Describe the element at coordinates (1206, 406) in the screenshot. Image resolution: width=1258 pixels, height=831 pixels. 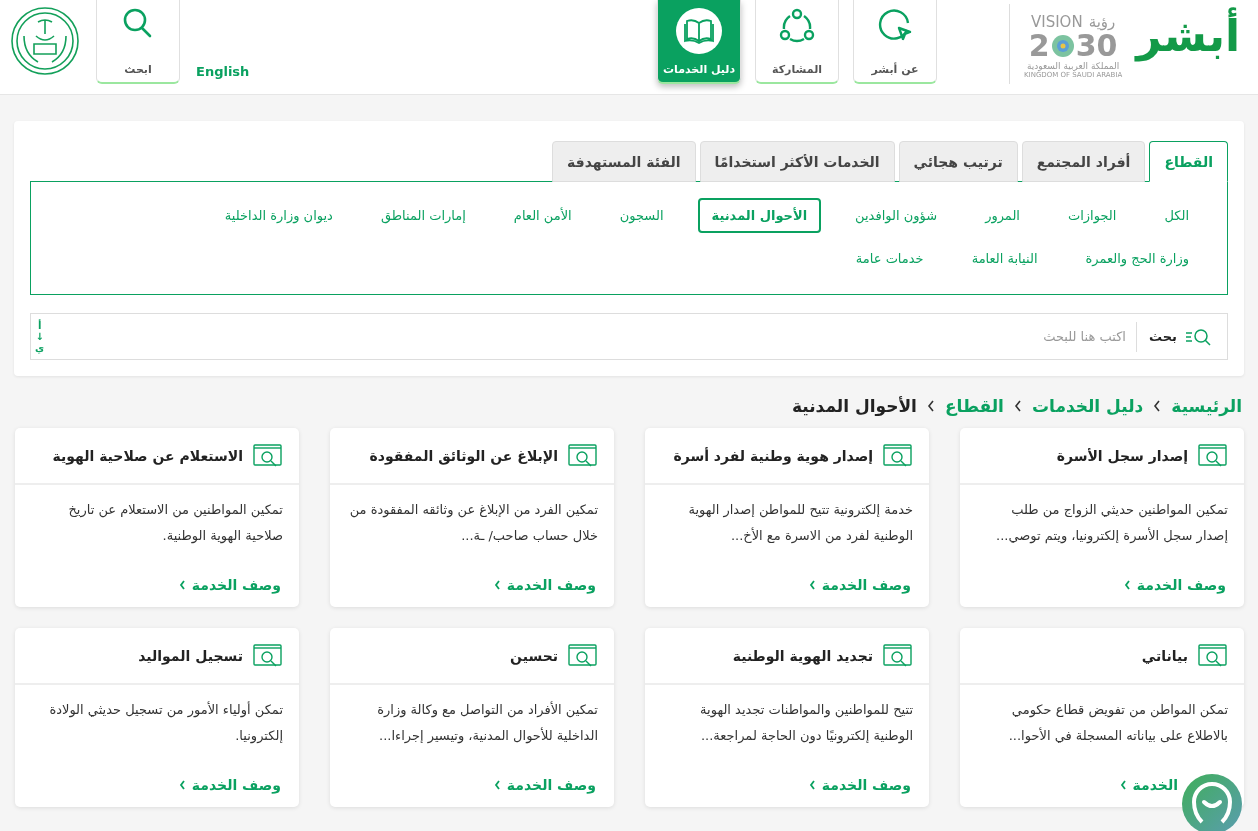
I see `breadcrumb-link: الرئيسية` at that location.